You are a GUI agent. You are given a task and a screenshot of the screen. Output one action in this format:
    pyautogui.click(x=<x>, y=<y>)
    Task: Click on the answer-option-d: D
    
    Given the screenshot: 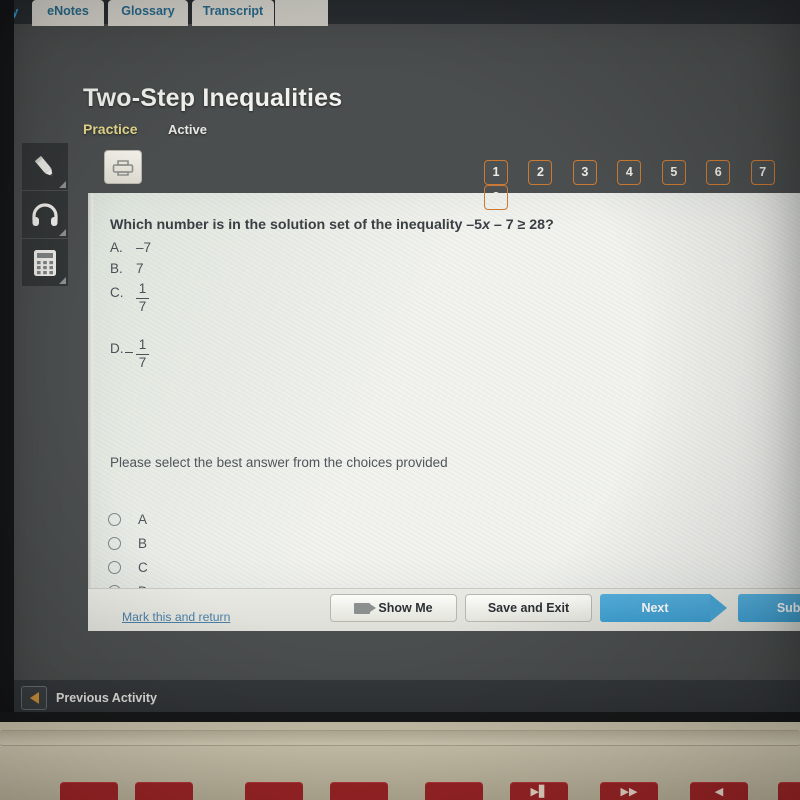 What is the action you would take?
    pyautogui.click(x=128, y=583)
    